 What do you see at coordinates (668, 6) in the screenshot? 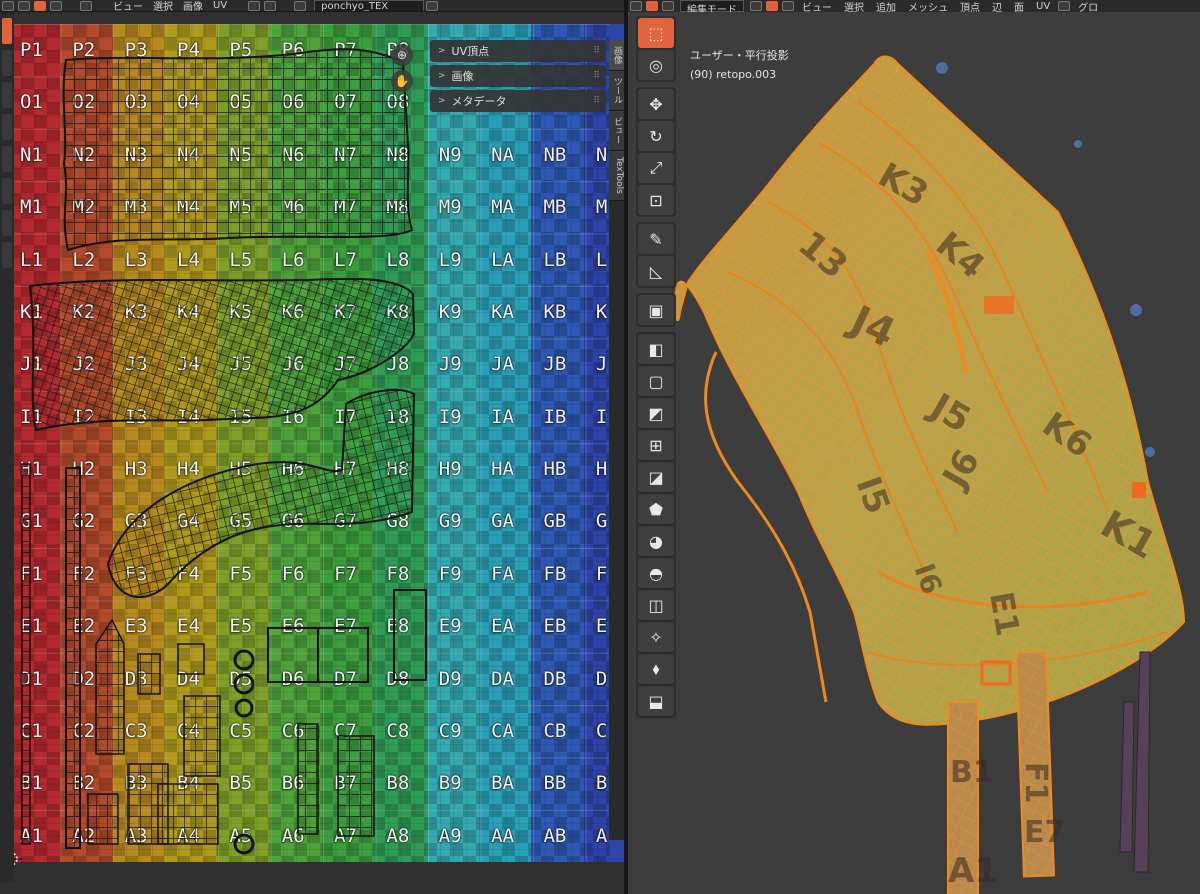
I see `select-extend-icon` at bounding box center [668, 6].